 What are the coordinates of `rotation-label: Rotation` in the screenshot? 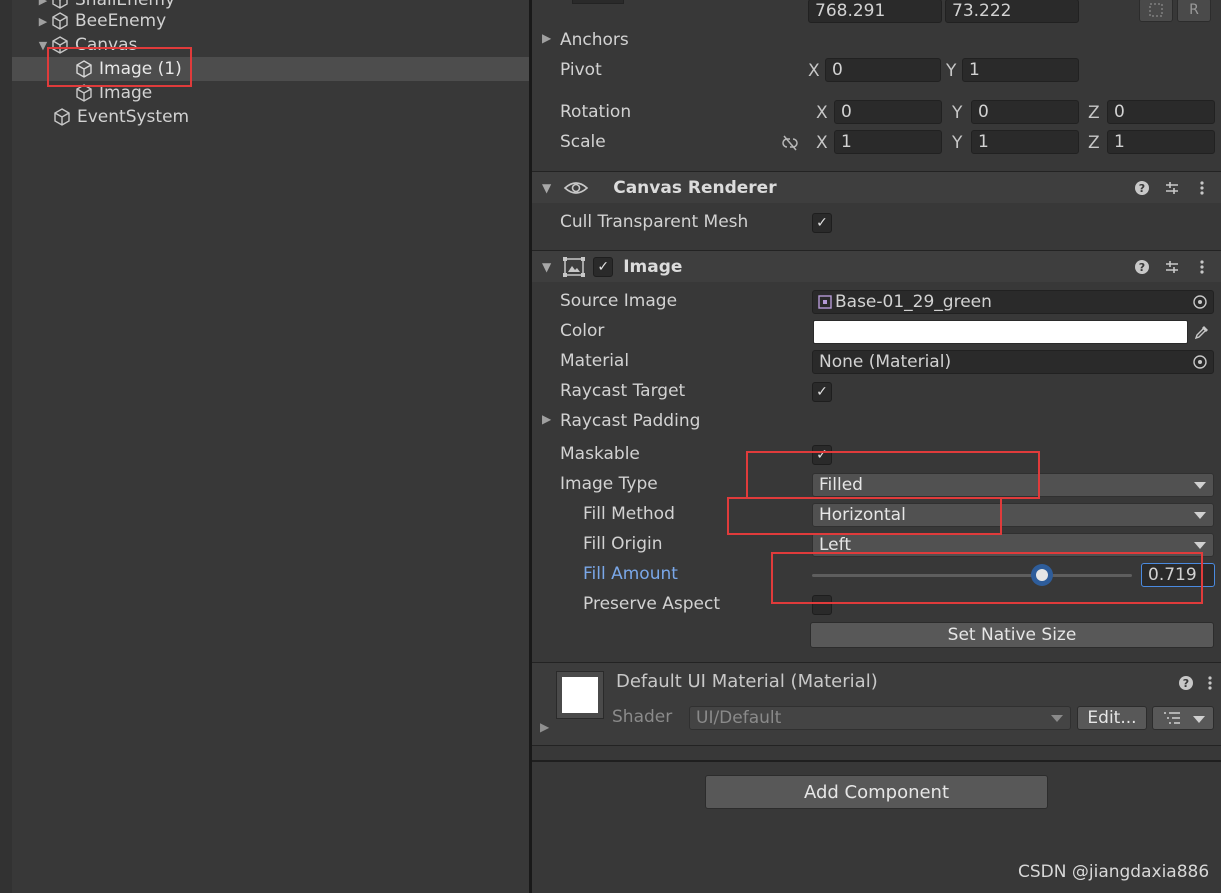 It's located at (596, 112).